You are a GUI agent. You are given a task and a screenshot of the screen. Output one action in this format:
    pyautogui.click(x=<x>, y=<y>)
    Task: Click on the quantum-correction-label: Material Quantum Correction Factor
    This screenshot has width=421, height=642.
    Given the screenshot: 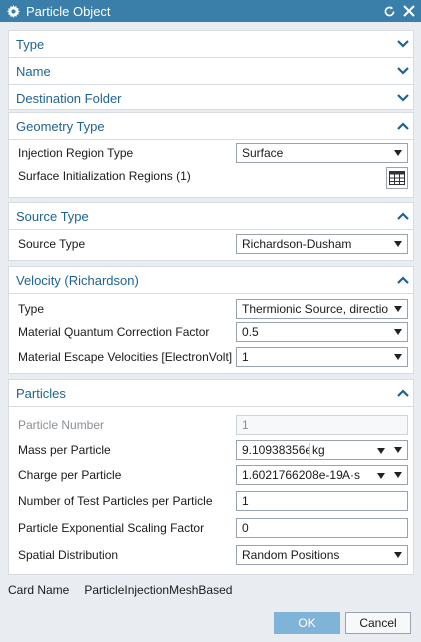 What is the action you would take?
    pyautogui.click(x=114, y=332)
    